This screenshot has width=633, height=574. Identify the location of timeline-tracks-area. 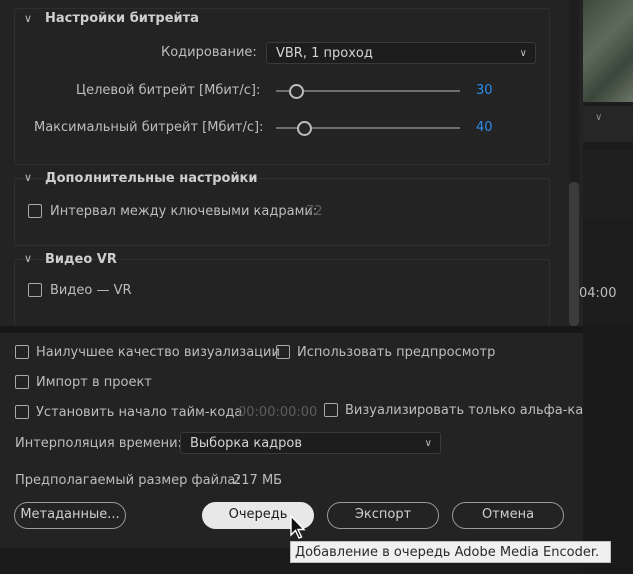
(608, 450).